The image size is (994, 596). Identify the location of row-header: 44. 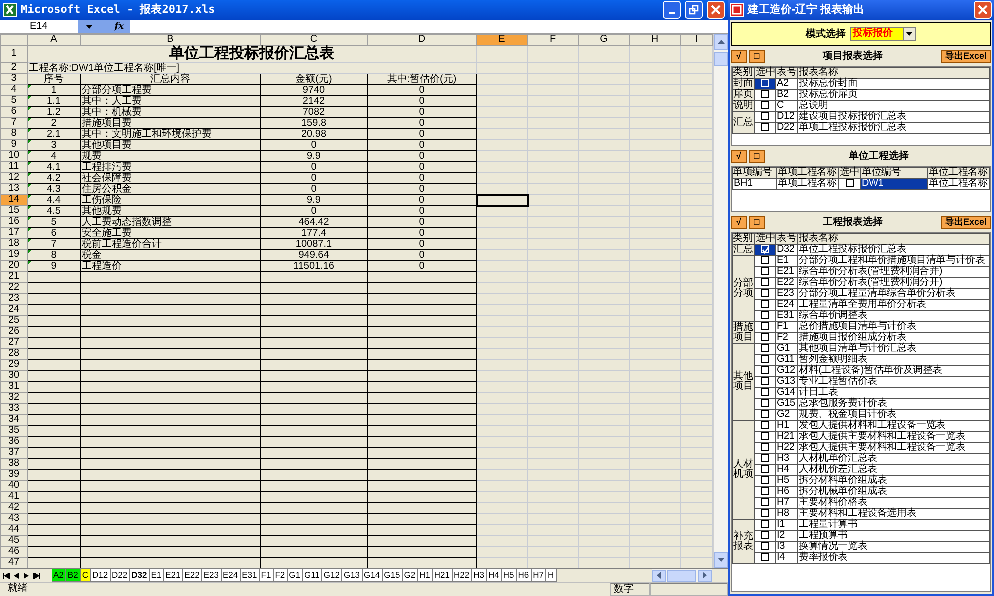
(14, 530).